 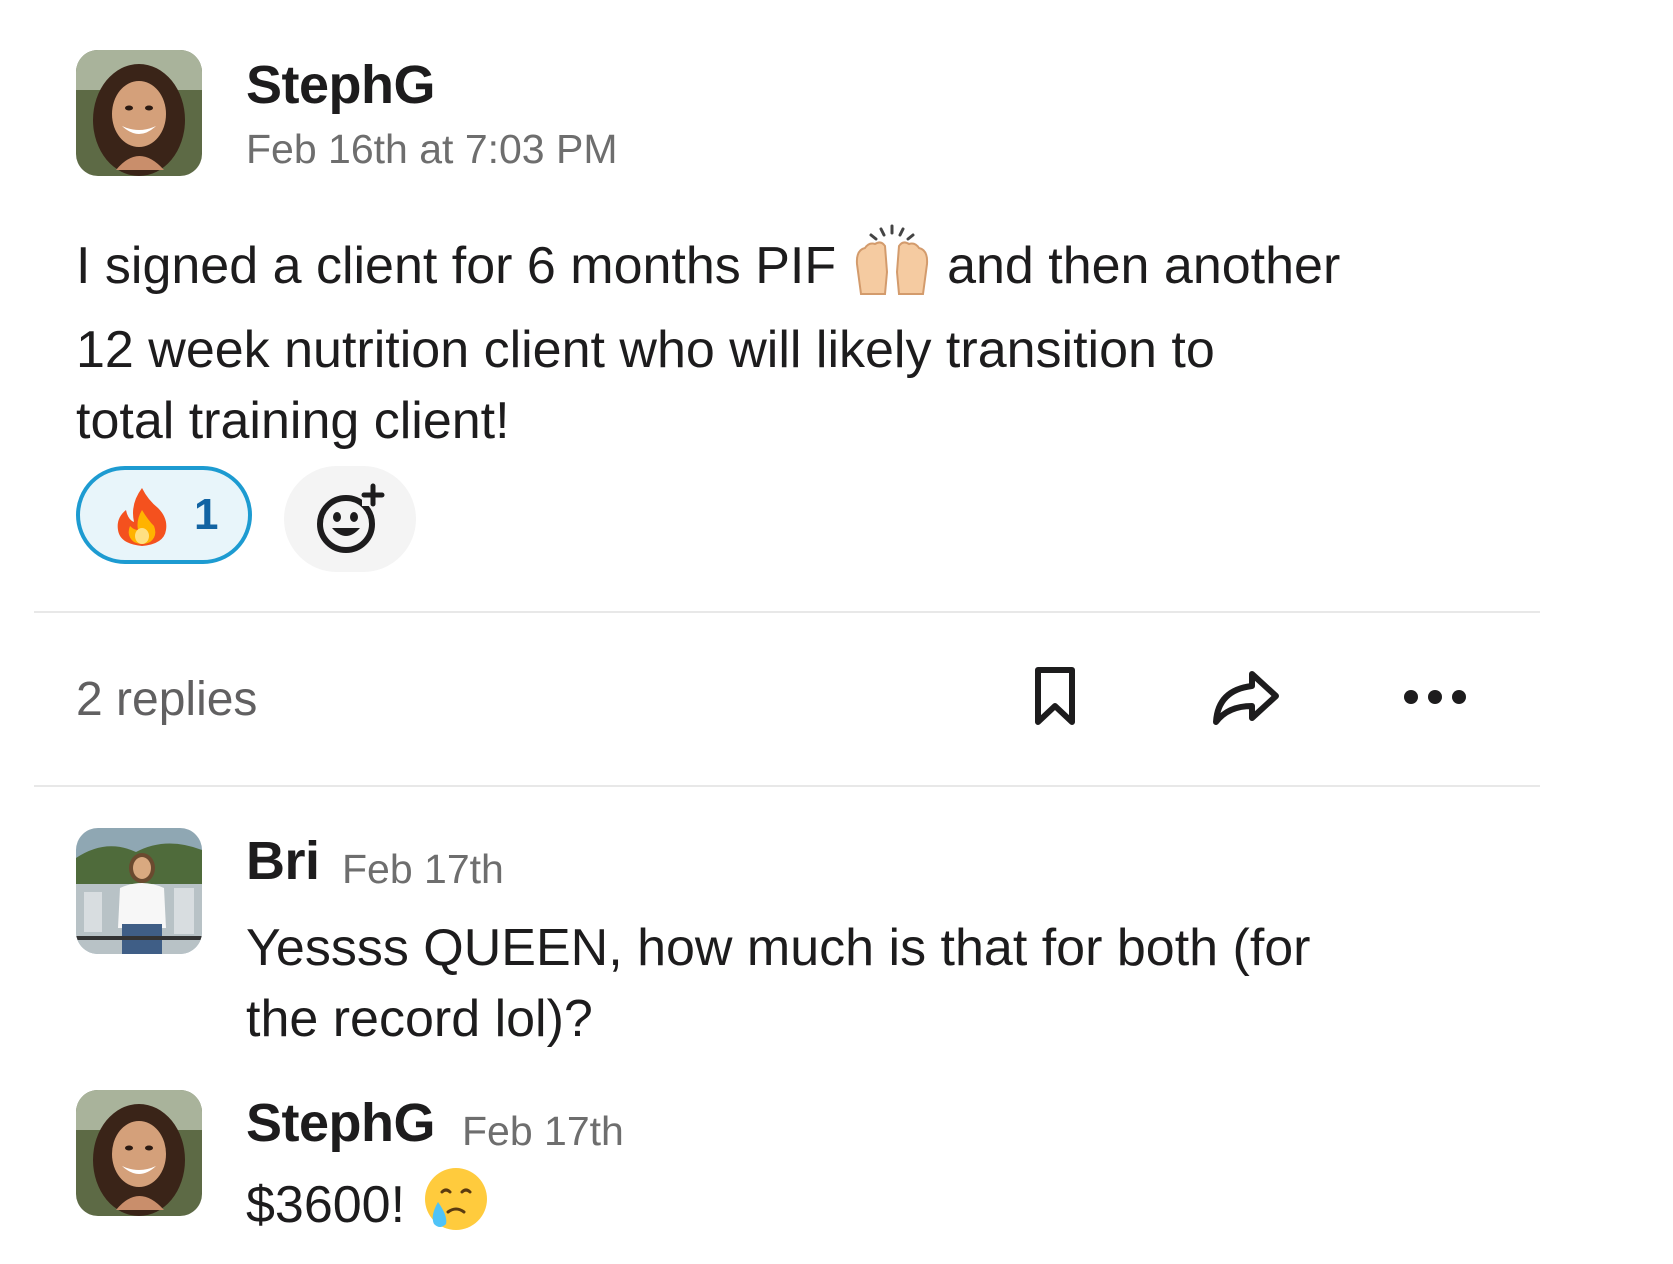 I want to click on reply-2-timestamp: Feb 17th, so click(x=543, y=1131).